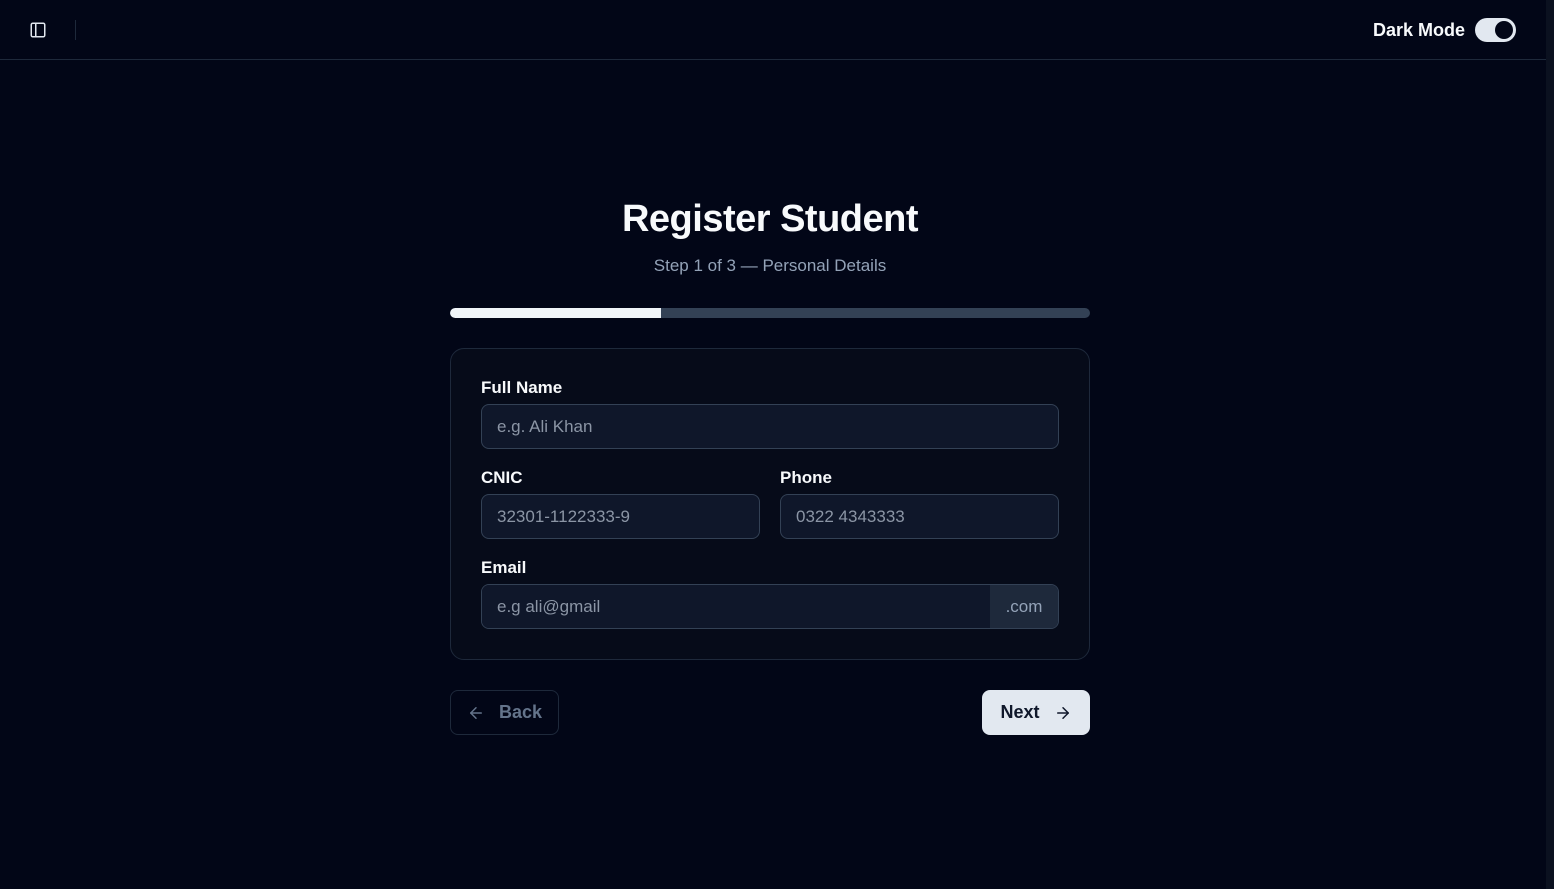 The height and width of the screenshot is (889, 1554). I want to click on sidebar-toggle-button, so click(38, 30).